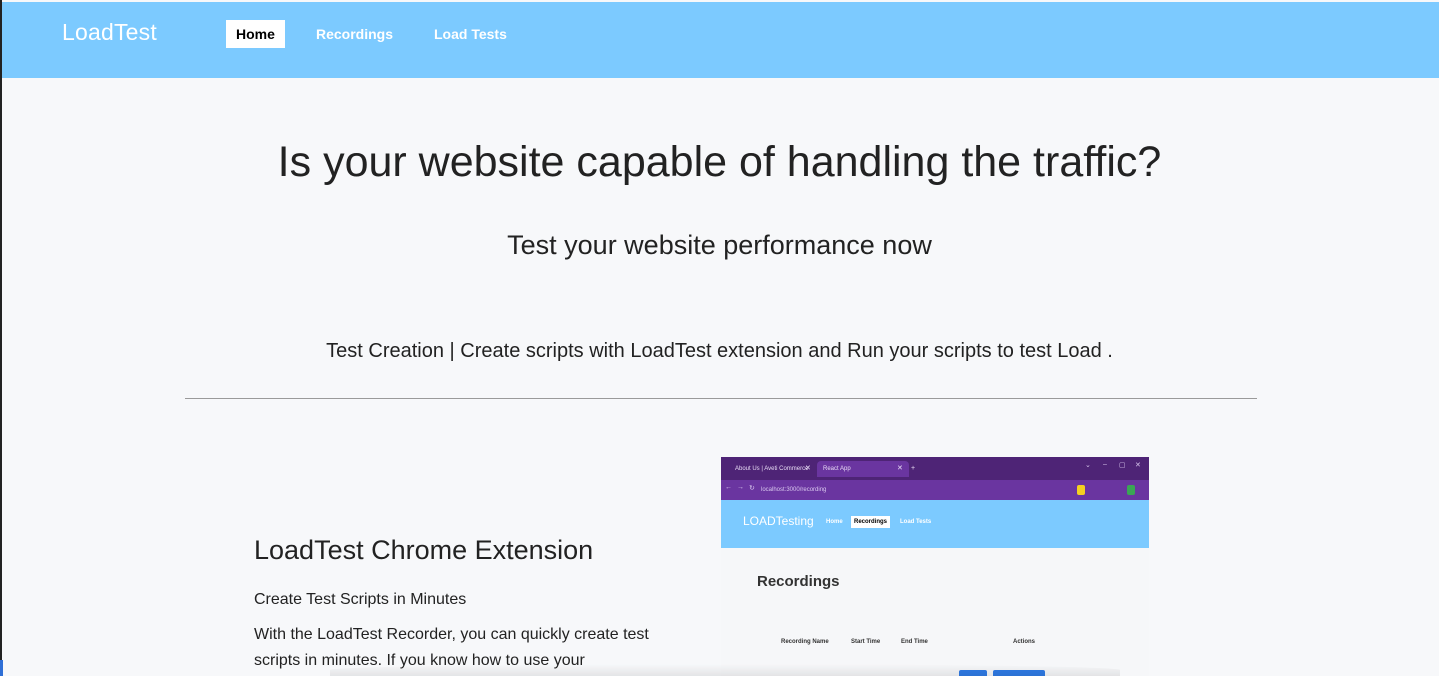  I want to click on hero-subtitle: Test your website performance now, so click(719, 245).